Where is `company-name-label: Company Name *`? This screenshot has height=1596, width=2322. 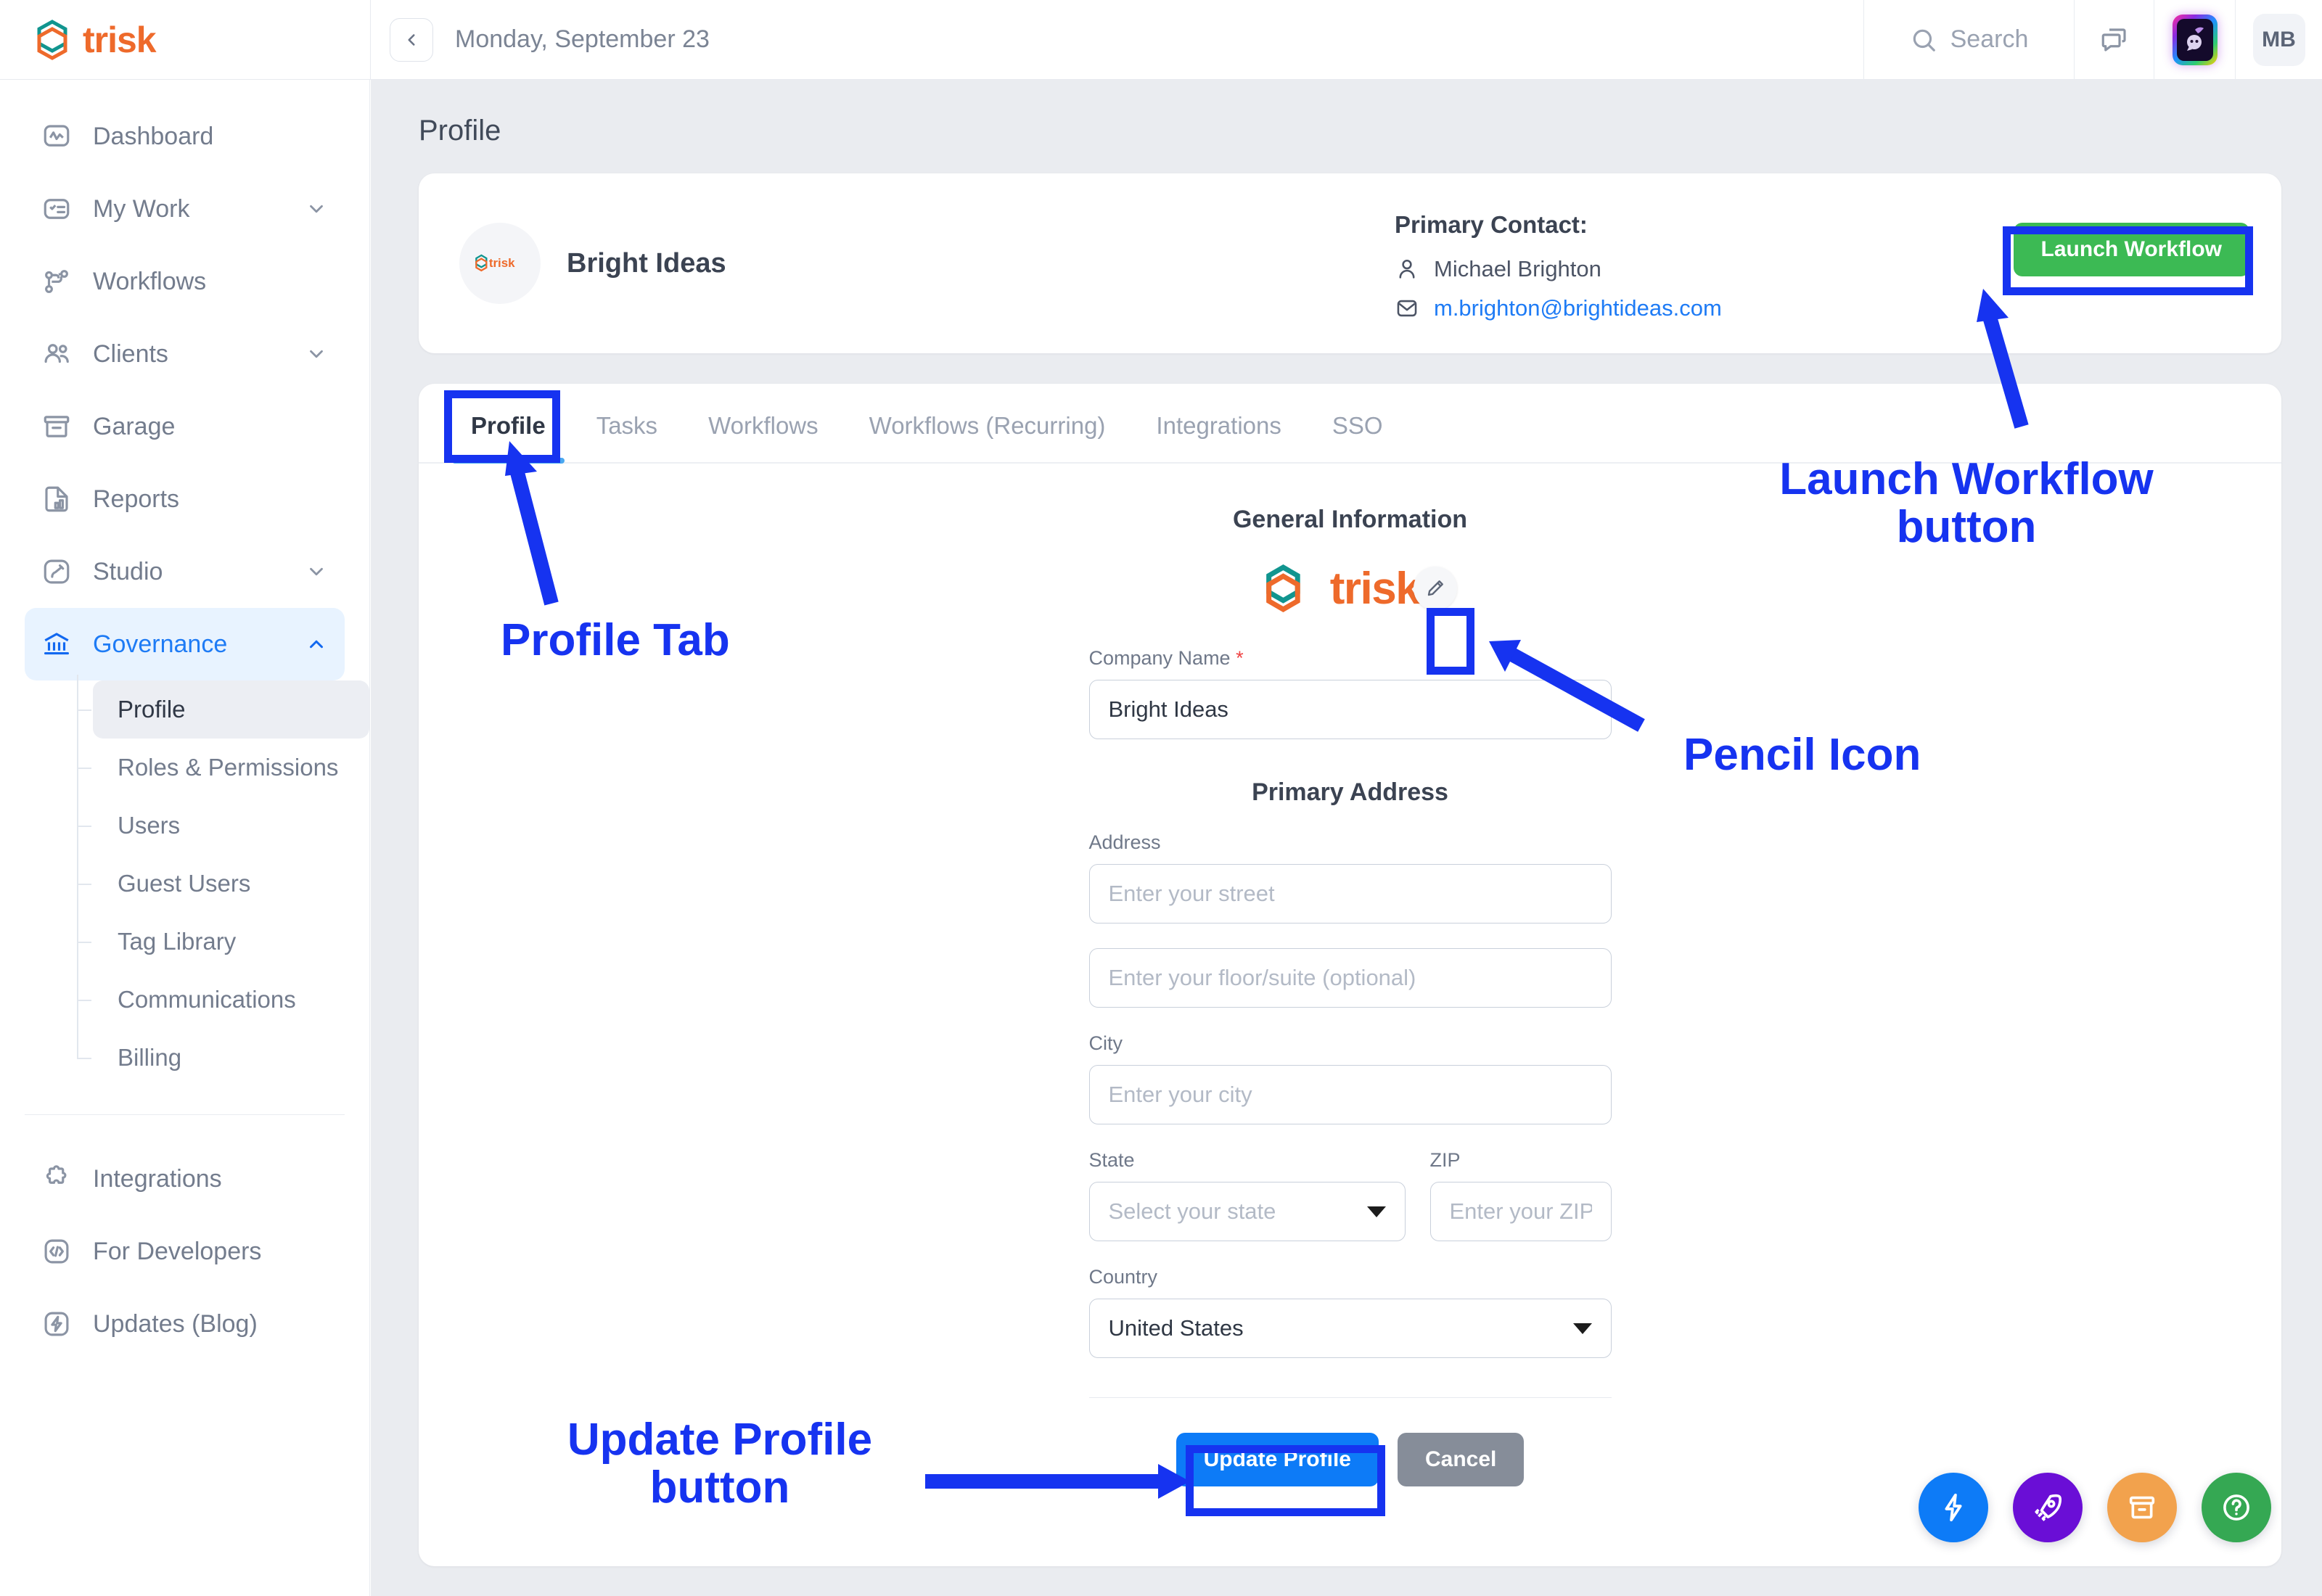 company-name-label: Company Name * is located at coordinates (1350, 658).